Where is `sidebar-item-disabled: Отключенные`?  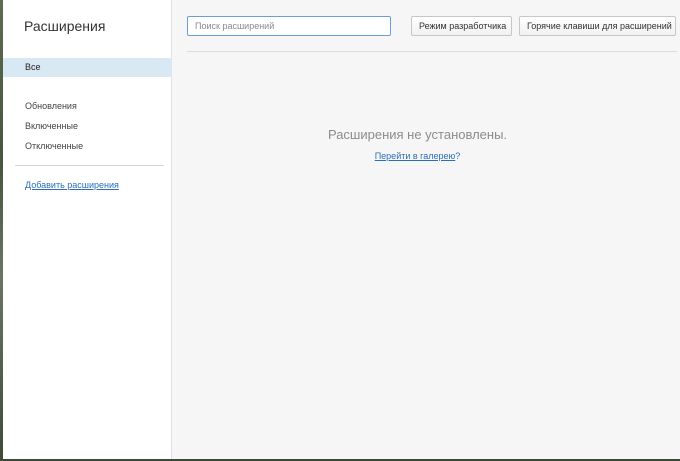
sidebar-item-disabled: Отключенные is located at coordinates (87, 146).